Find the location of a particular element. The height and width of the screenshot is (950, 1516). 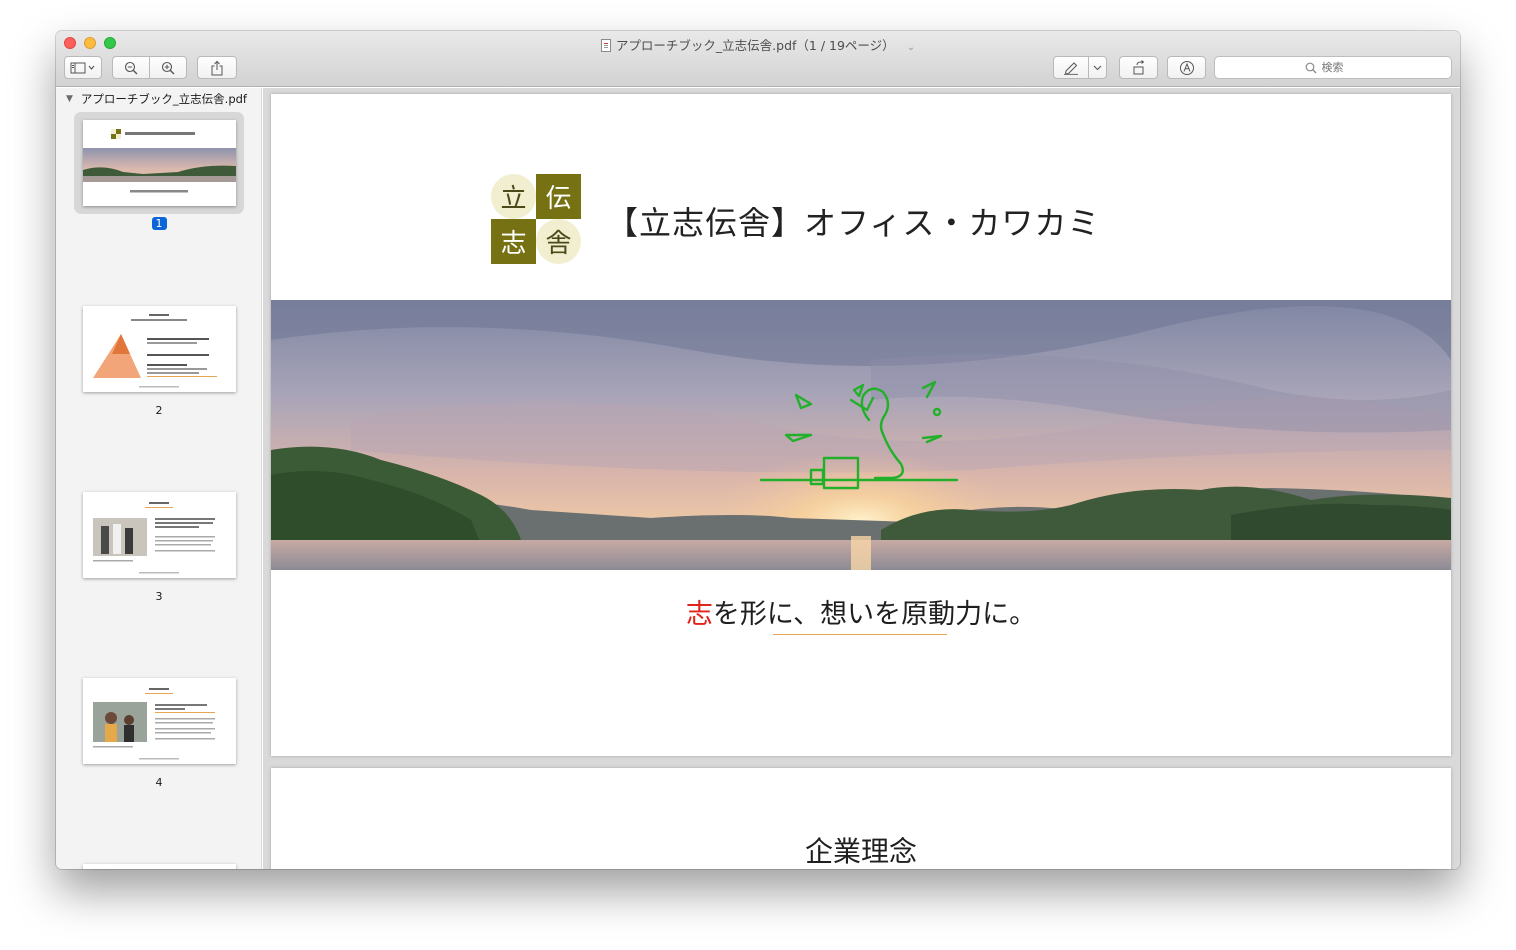

search-input is located at coordinates (1341, 67).